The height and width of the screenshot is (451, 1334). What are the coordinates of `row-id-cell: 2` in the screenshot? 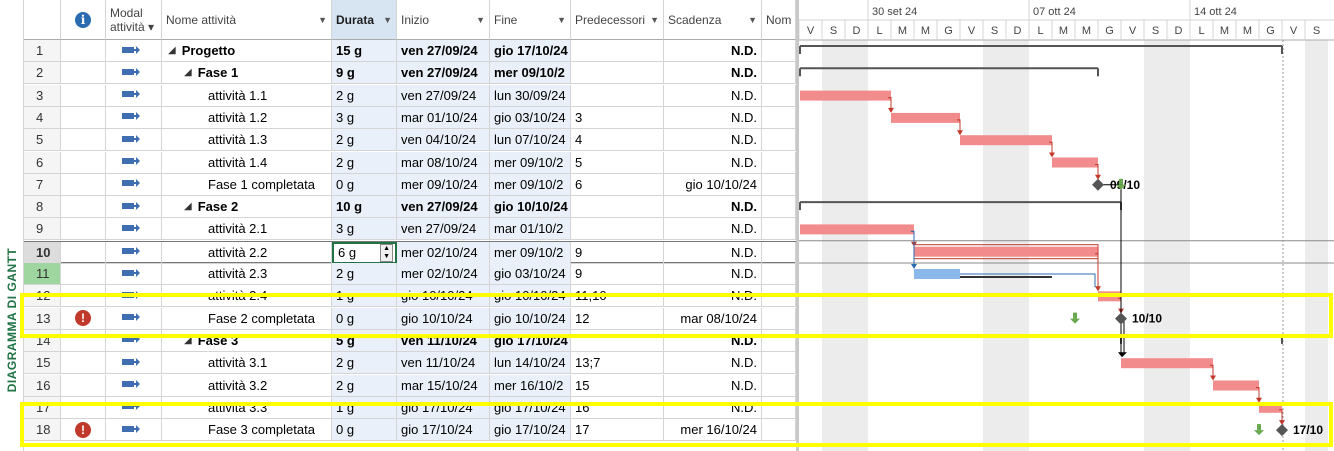 It's located at (42, 73).